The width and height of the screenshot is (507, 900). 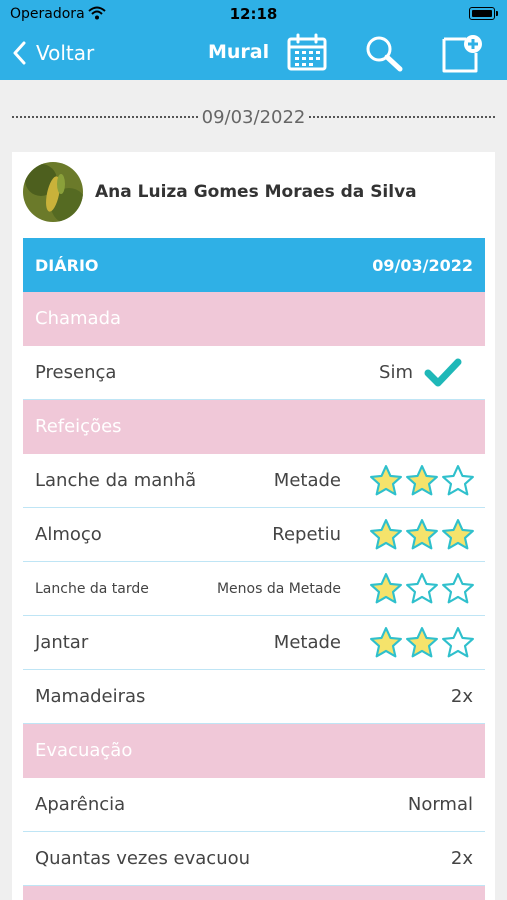 What do you see at coordinates (143, 858) in the screenshot?
I see `row-label: Quantas vezes evacuou` at bounding box center [143, 858].